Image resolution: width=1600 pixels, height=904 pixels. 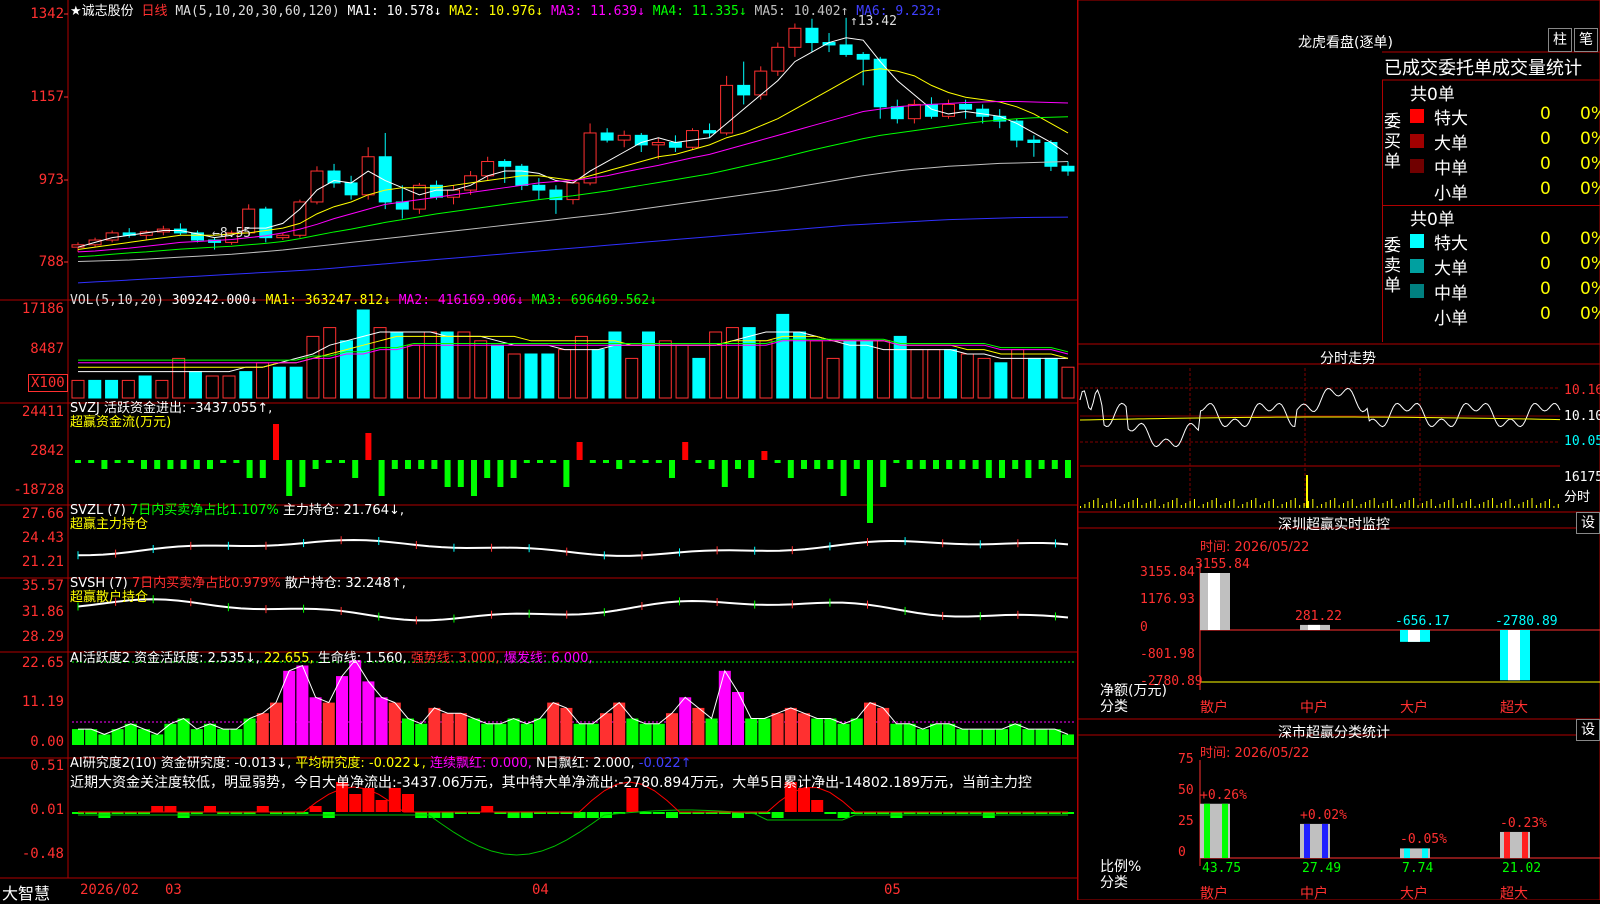 What do you see at coordinates (1588, 730) in the screenshot?
I see `ss-settings-button: 设` at bounding box center [1588, 730].